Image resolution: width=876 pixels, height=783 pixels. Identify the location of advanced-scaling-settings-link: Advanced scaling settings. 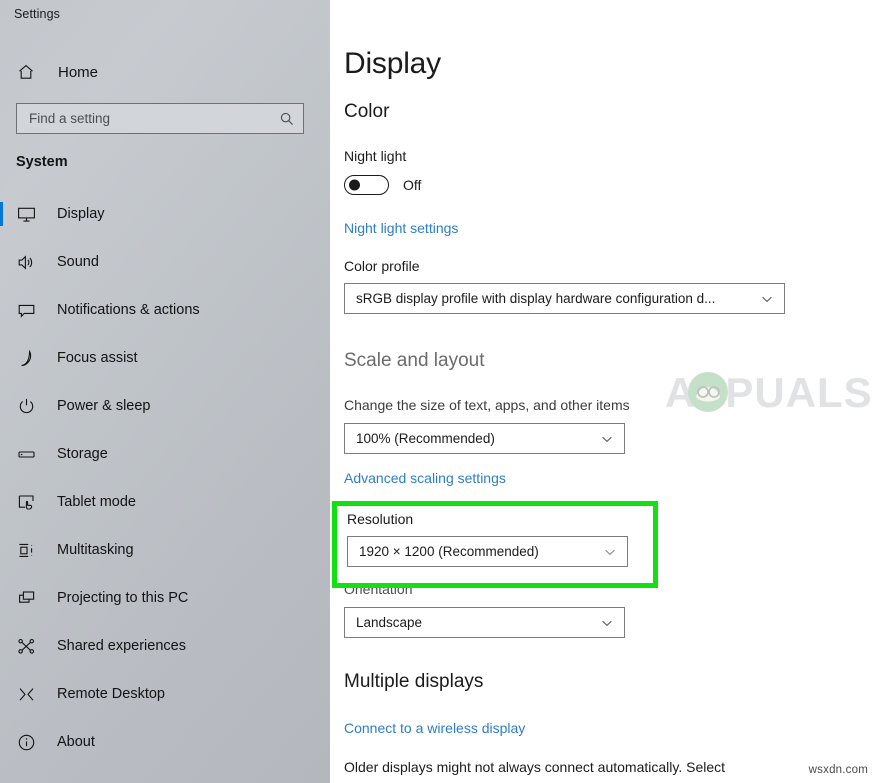
(425, 478).